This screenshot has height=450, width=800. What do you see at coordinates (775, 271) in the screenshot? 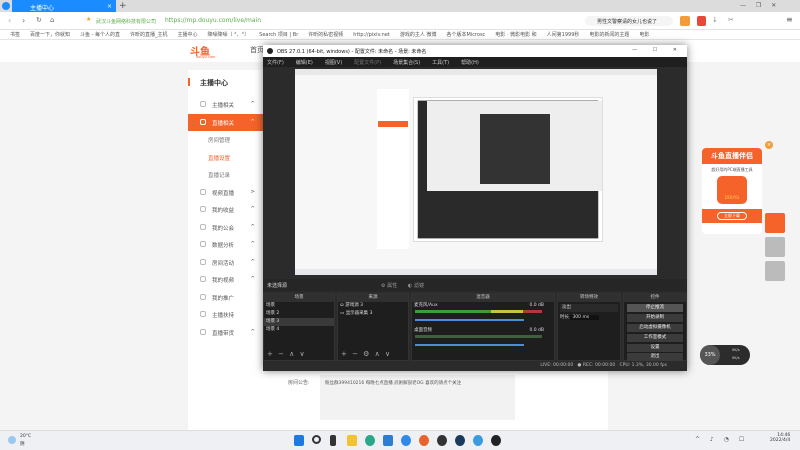
I see `robot-button` at bounding box center [775, 271].